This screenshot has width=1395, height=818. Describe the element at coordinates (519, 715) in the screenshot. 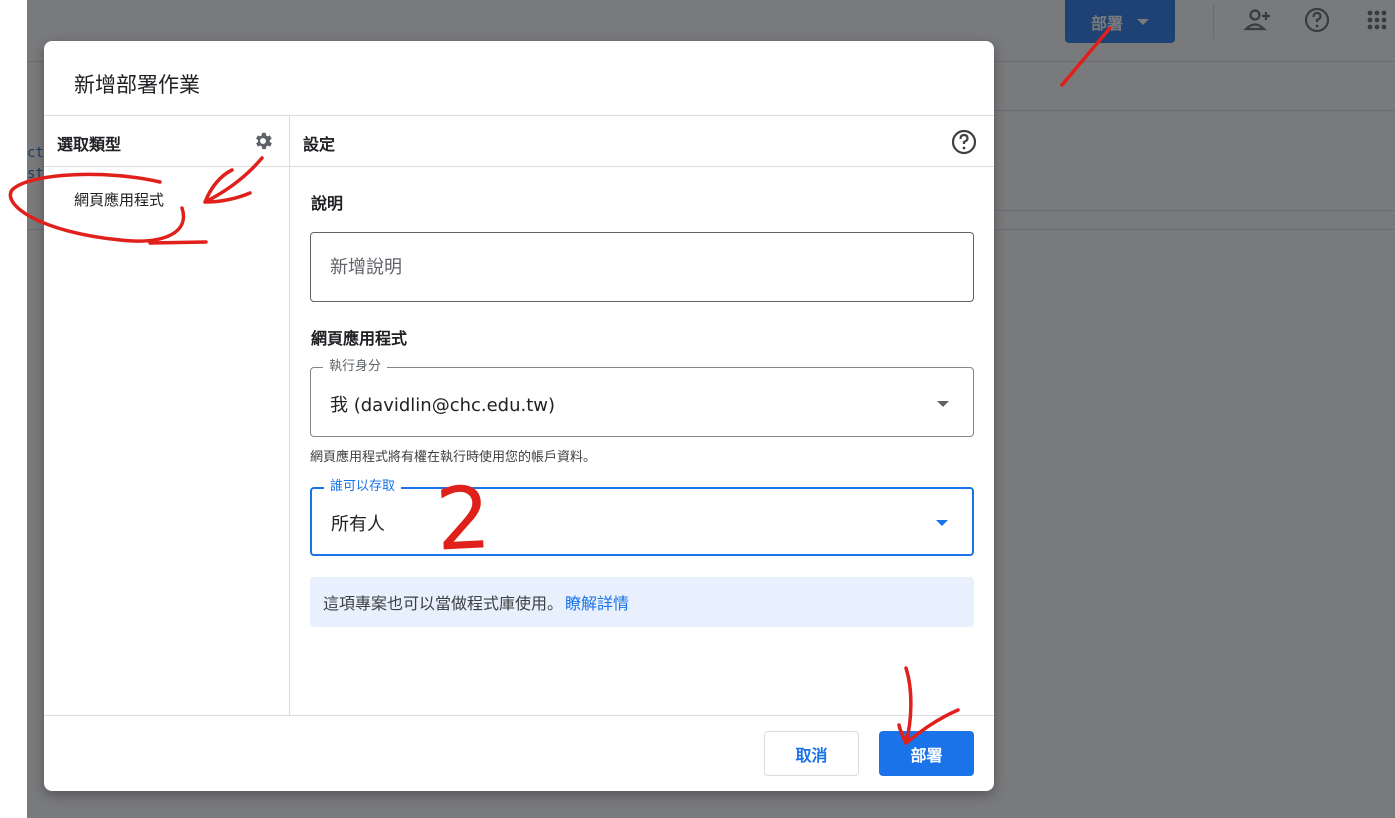

I see `footer-divider` at that location.